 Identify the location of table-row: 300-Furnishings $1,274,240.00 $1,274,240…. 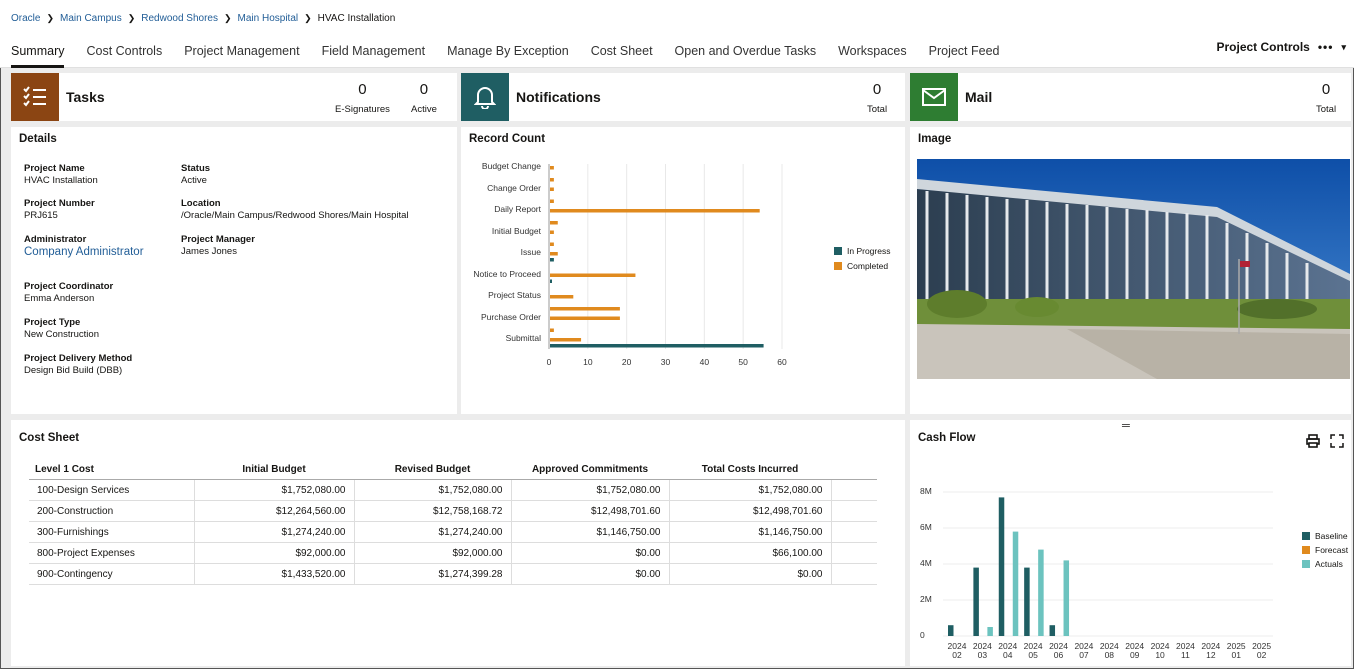
(453, 532).